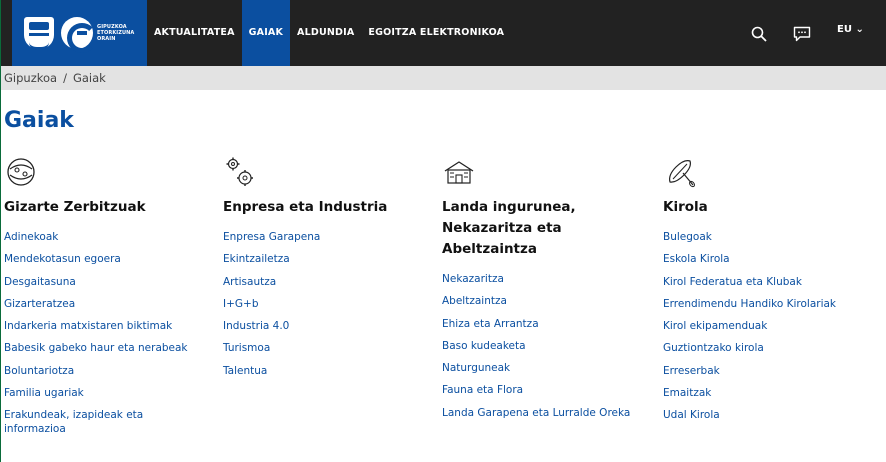  What do you see at coordinates (330, 282) in the screenshot?
I see `list-item: Artisautza` at bounding box center [330, 282].